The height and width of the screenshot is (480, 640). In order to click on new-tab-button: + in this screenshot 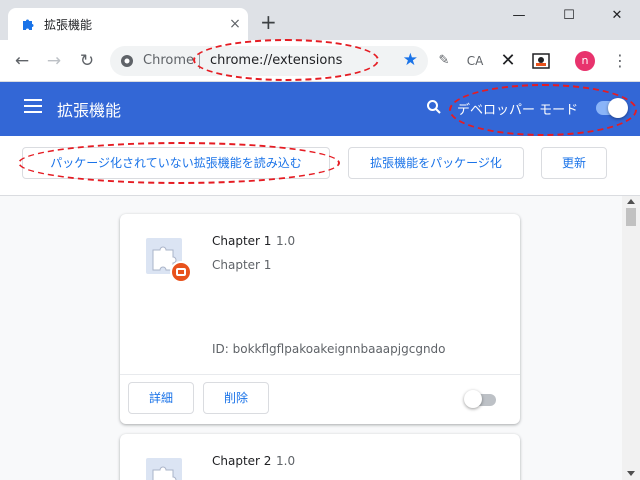, I will do `click(268, 22)`.